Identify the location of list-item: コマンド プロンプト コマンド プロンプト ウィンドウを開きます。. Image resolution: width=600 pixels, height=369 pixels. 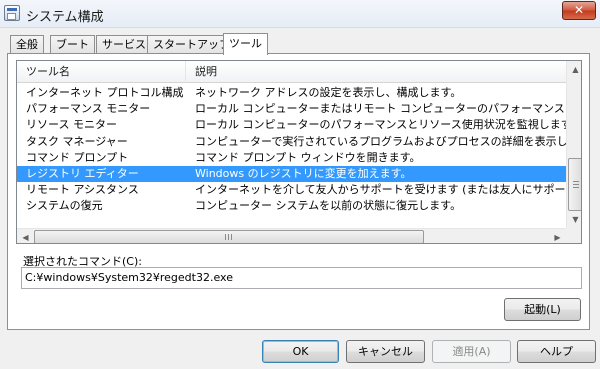
(291, 158).